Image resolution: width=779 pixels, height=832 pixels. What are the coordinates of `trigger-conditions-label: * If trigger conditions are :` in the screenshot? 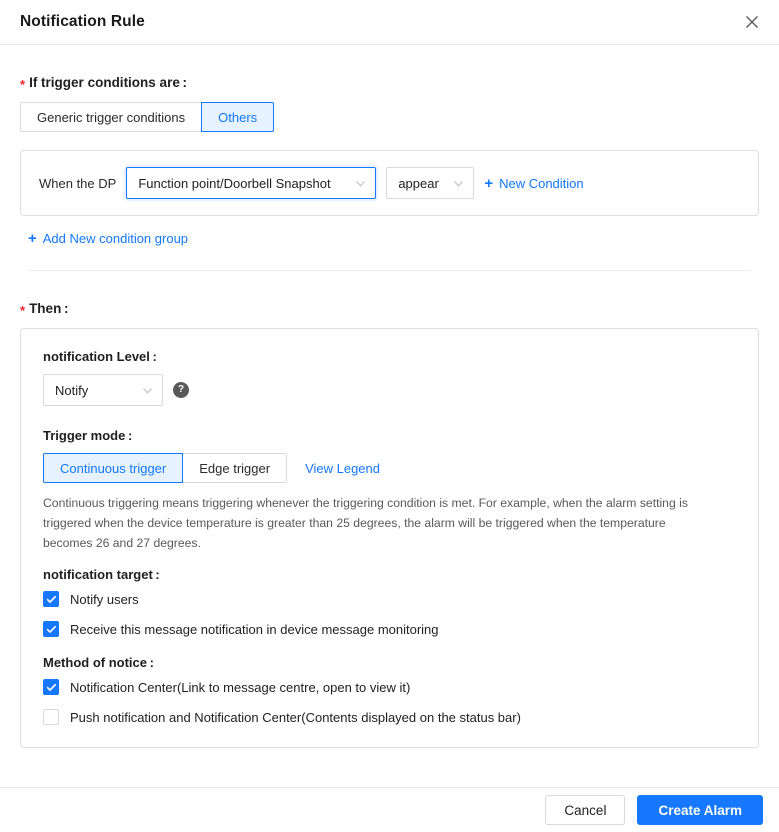 It's located at (389, 83).